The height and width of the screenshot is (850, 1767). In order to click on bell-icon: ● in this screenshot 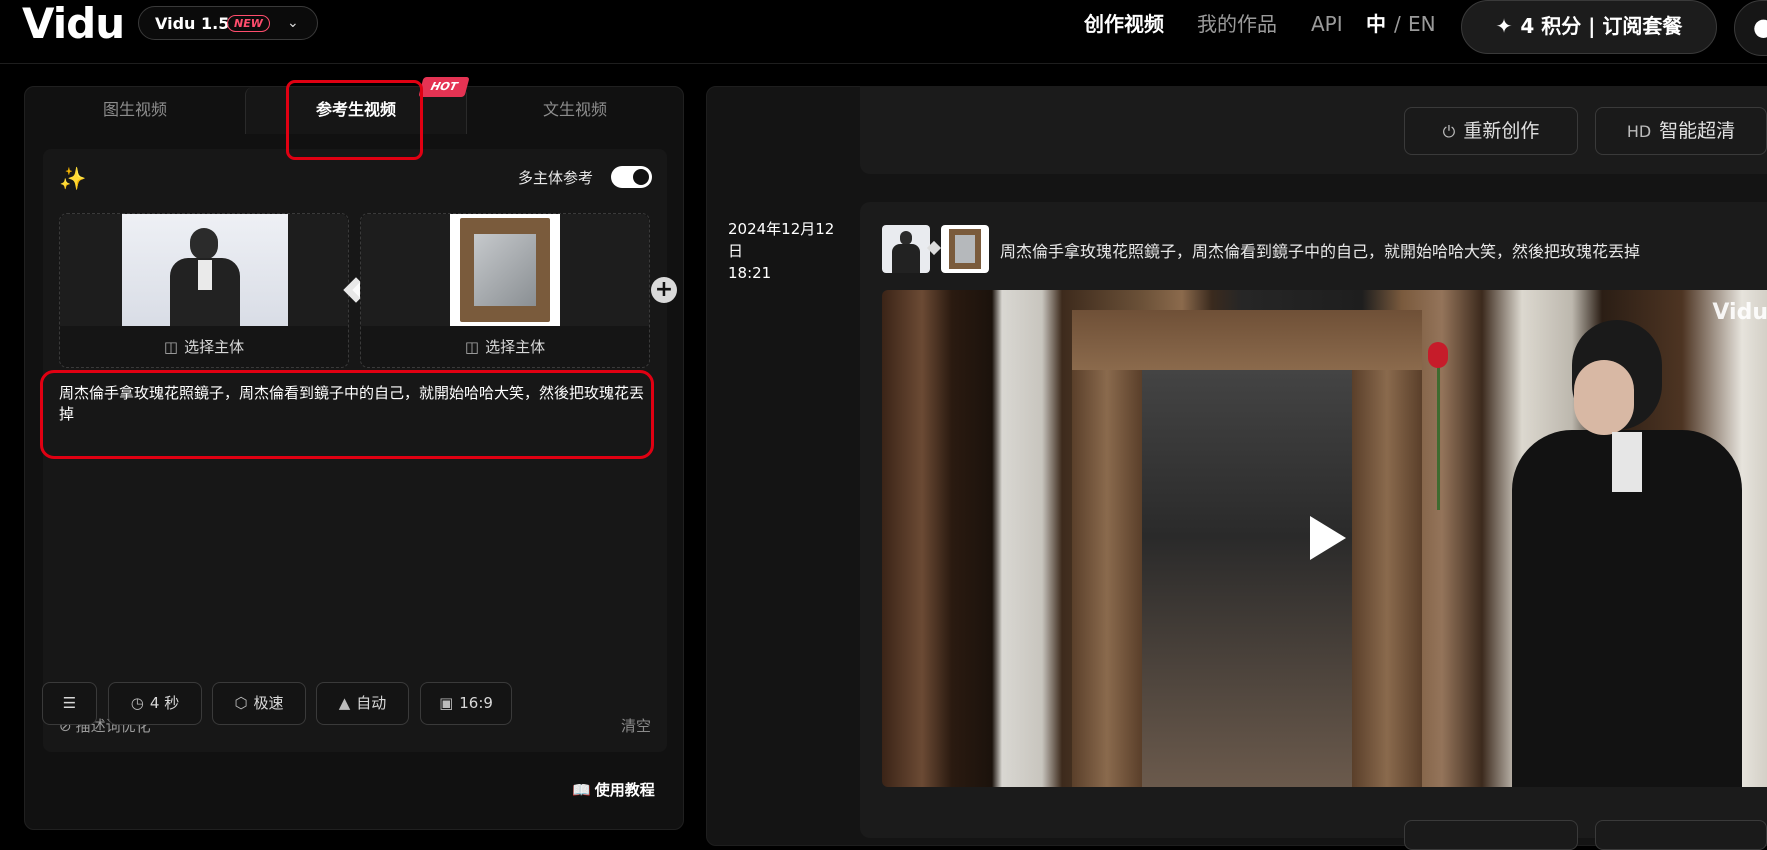, I will do `click(1760, 27)`.